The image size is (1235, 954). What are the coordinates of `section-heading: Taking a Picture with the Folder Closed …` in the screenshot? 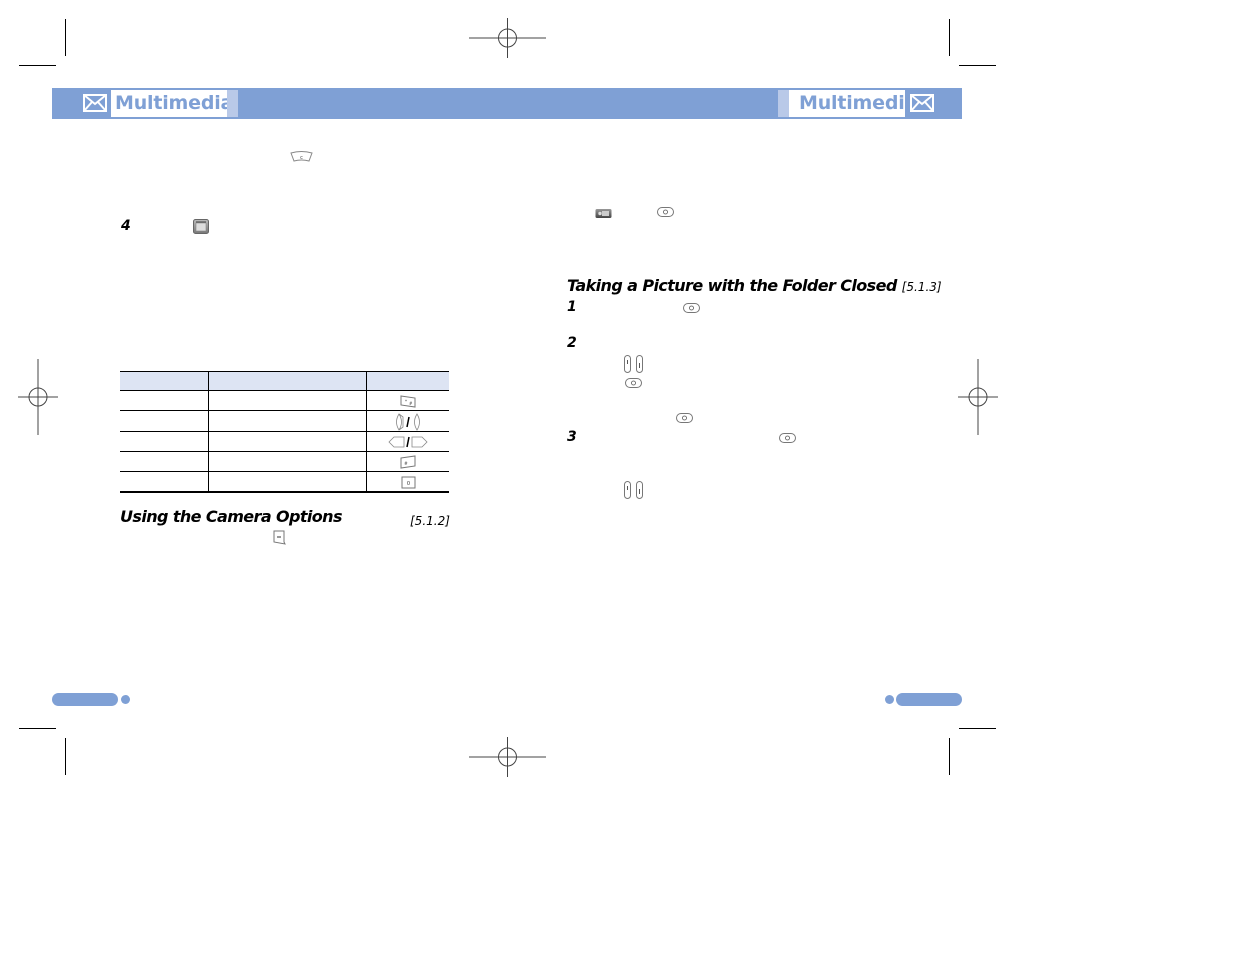 It's located at (754, 285).